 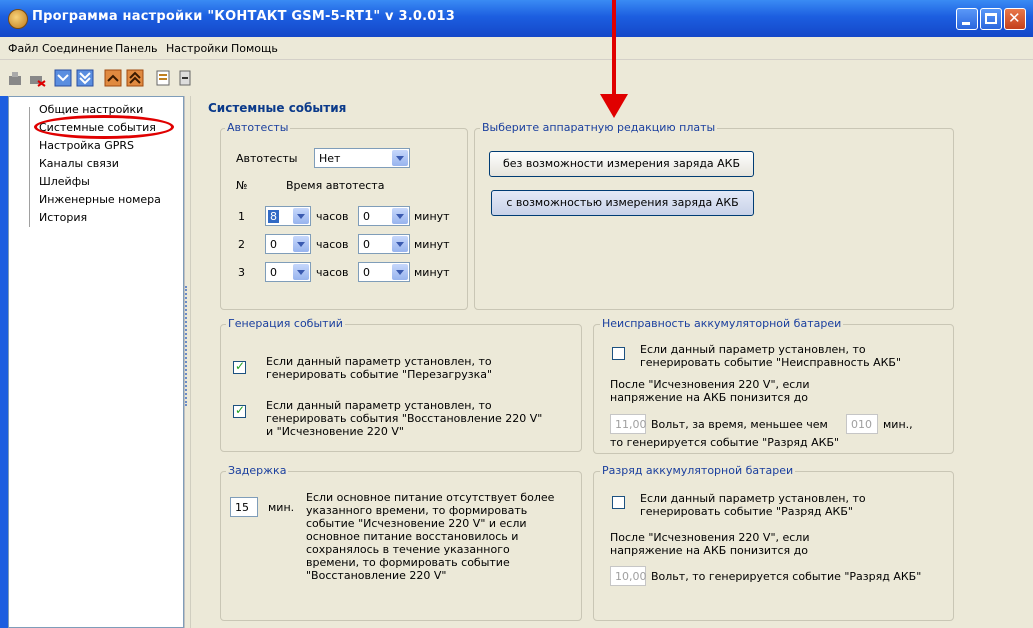 What do you see at coordinates (258, 127) in the screenshot?
I see `autotests-legend: Автотесты` at bounding box center [258, 127].